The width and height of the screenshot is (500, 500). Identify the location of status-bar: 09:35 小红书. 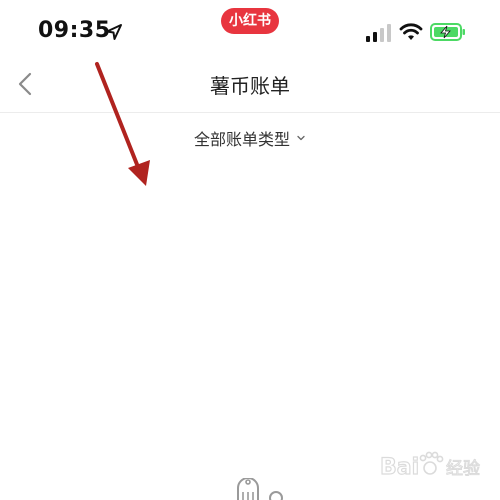
(250, 31).